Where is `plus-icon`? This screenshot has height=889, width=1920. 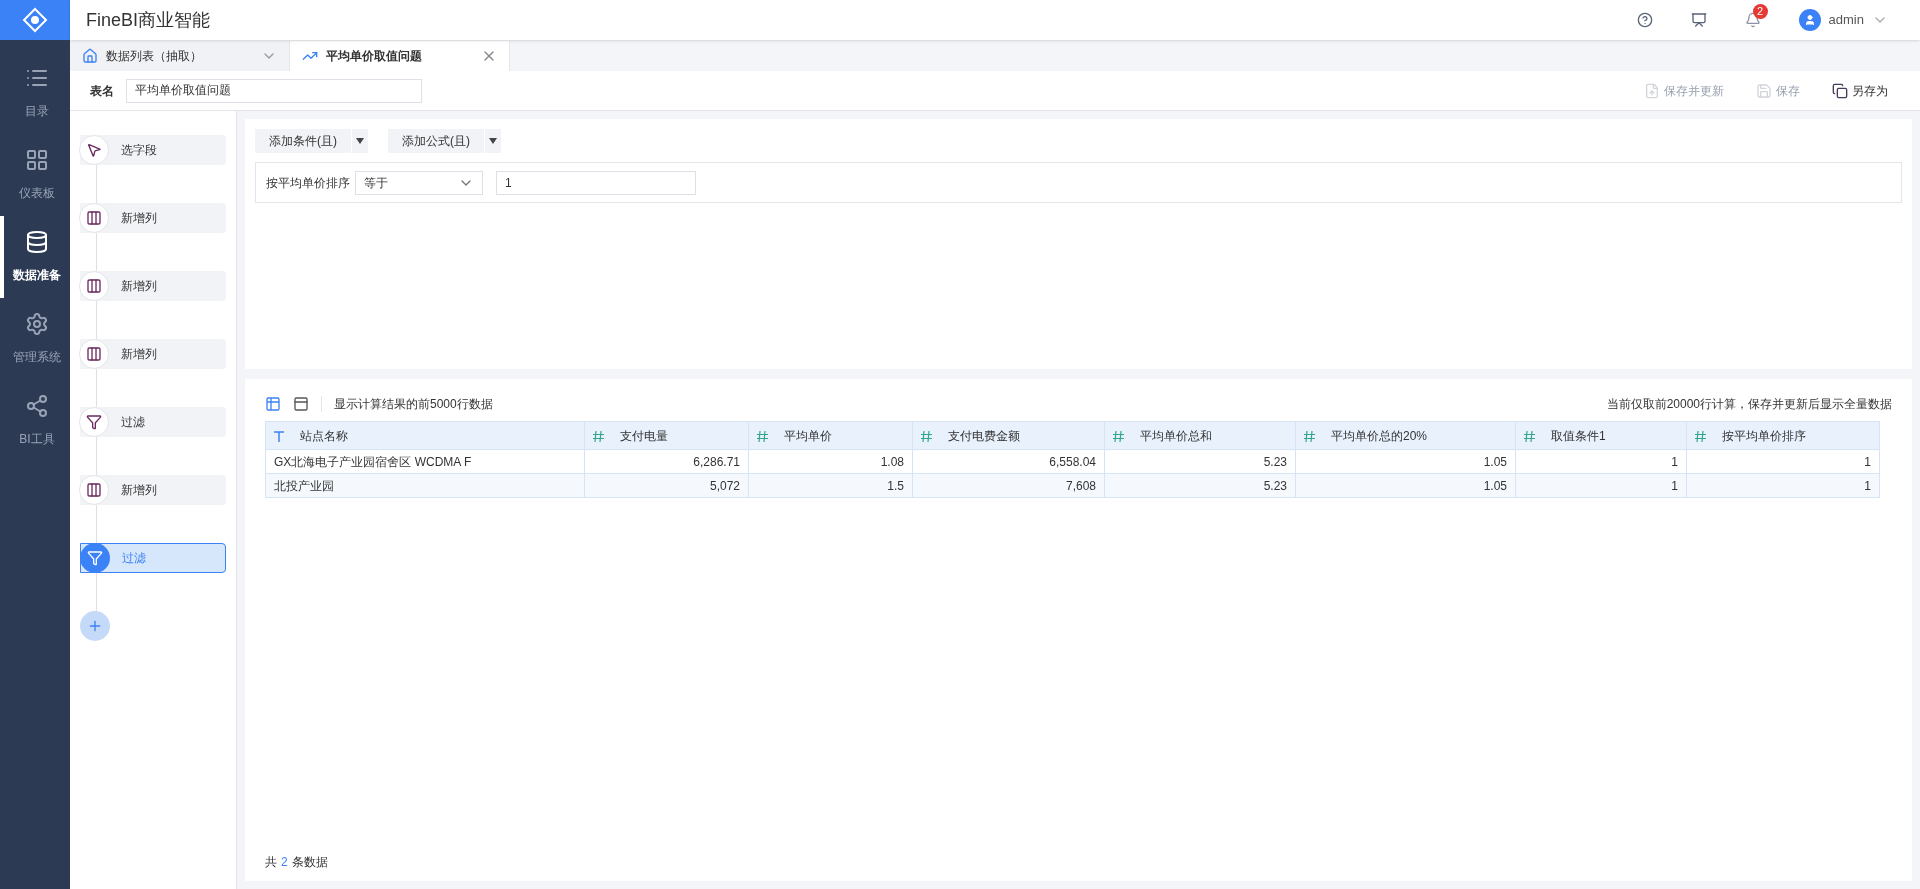
plus-icon is located at coordinates (95, 626).